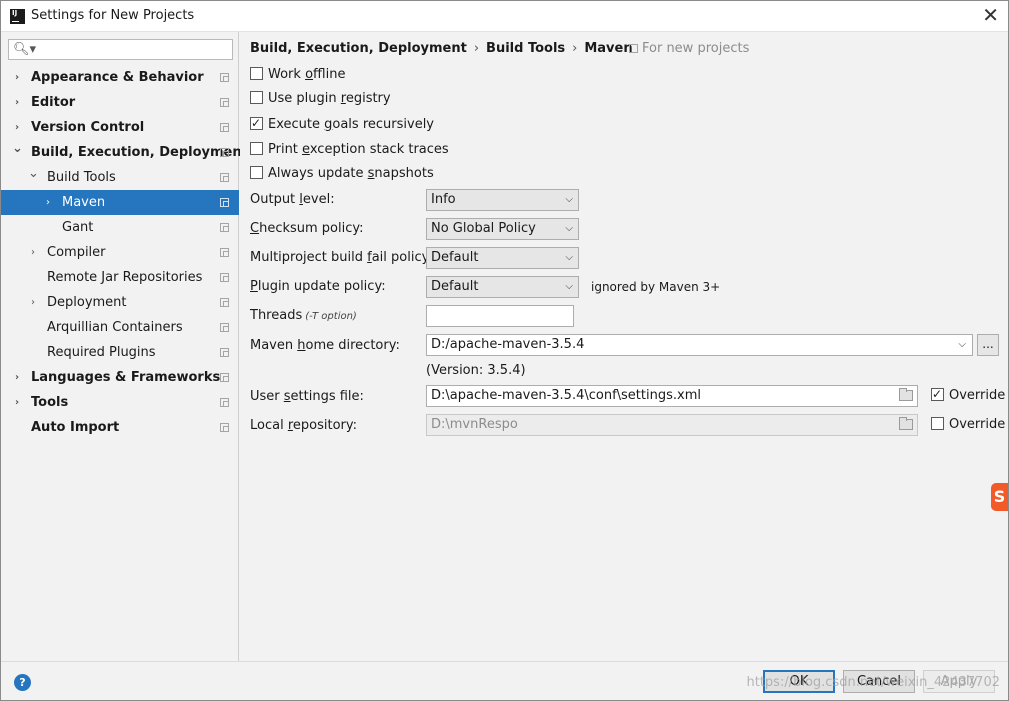 This screenshot has width=1009, height=701. I want to click on sidebar-item-remote-jar-repositories: Remote Jar Repositories, so click(120, 277).